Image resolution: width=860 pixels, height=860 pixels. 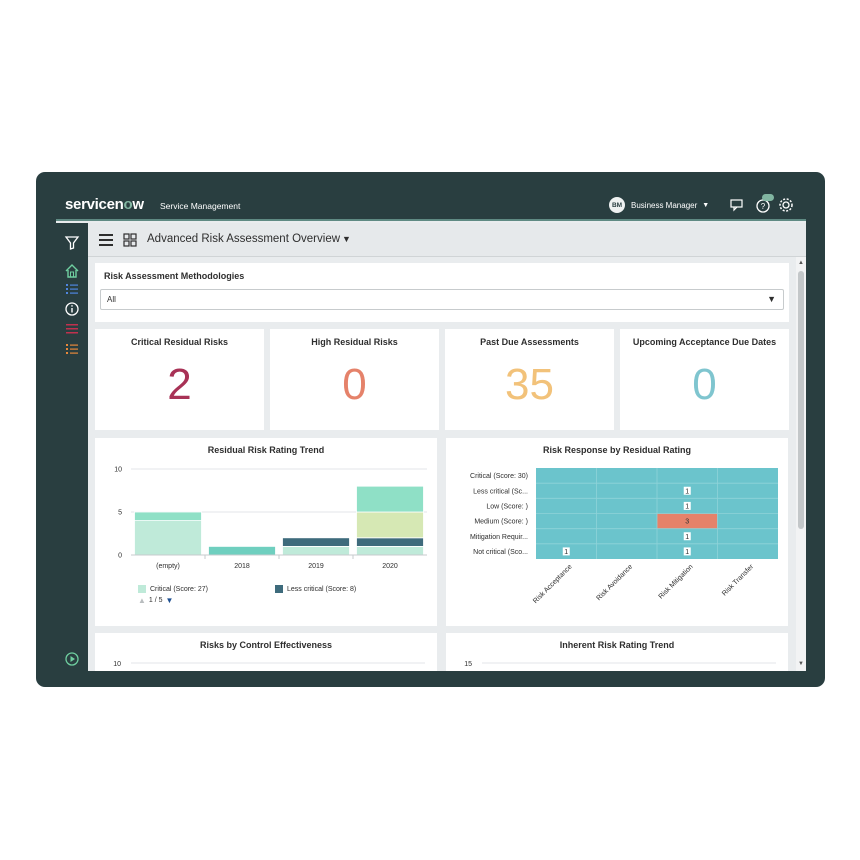 I want to click on pager-down-icon: ▼, so click(x=170, y=600).